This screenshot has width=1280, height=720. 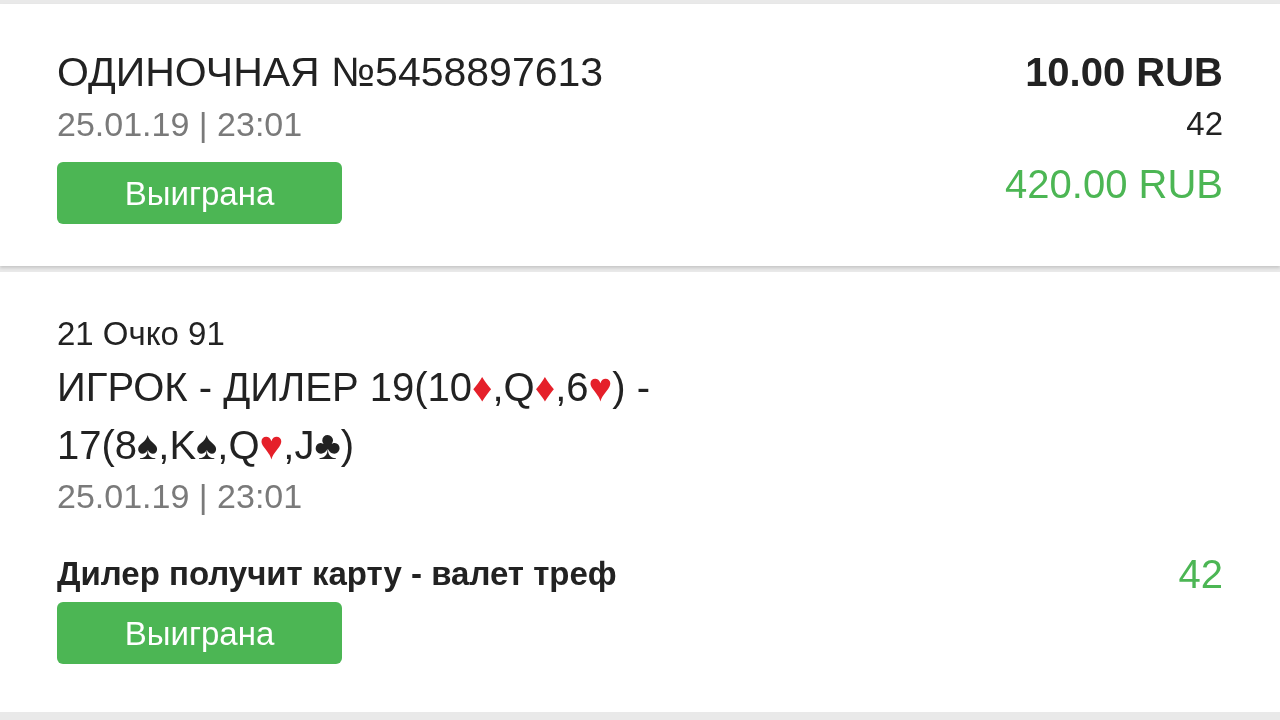 What do you see at coordinates (141, 334) in the screenshot?
I see `game-name: 21 Очко 91` at bounding box center [141, 334].